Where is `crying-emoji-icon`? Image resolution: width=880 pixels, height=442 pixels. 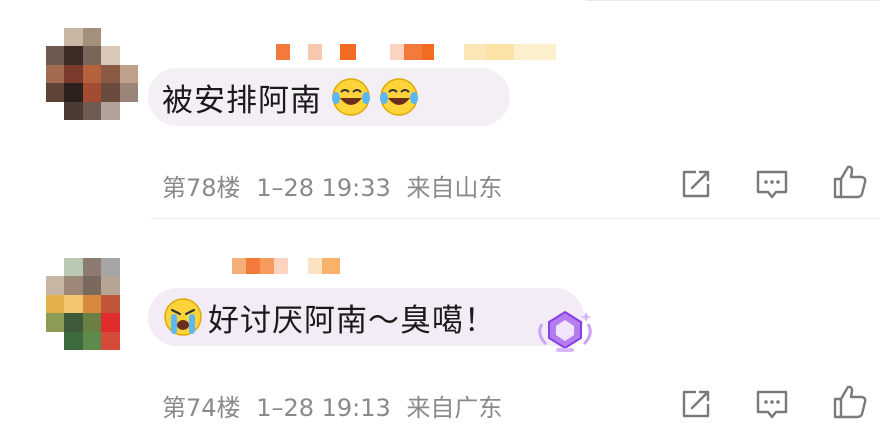 crying-emoji-icon is located at coordinates (183, 317).